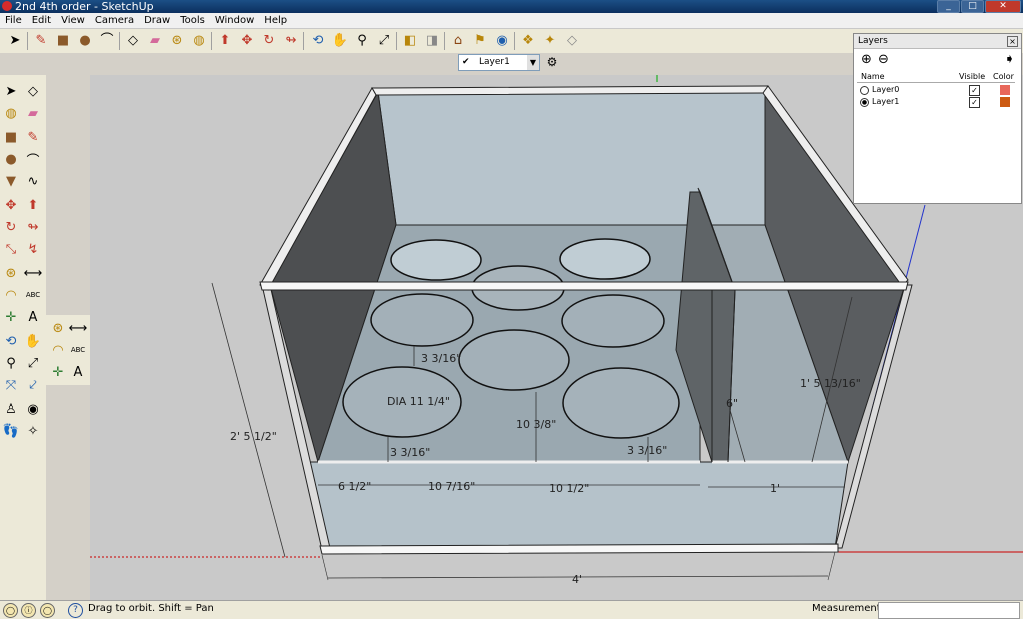  I want to click on active-layer-radio: ●, so click(864, 102).